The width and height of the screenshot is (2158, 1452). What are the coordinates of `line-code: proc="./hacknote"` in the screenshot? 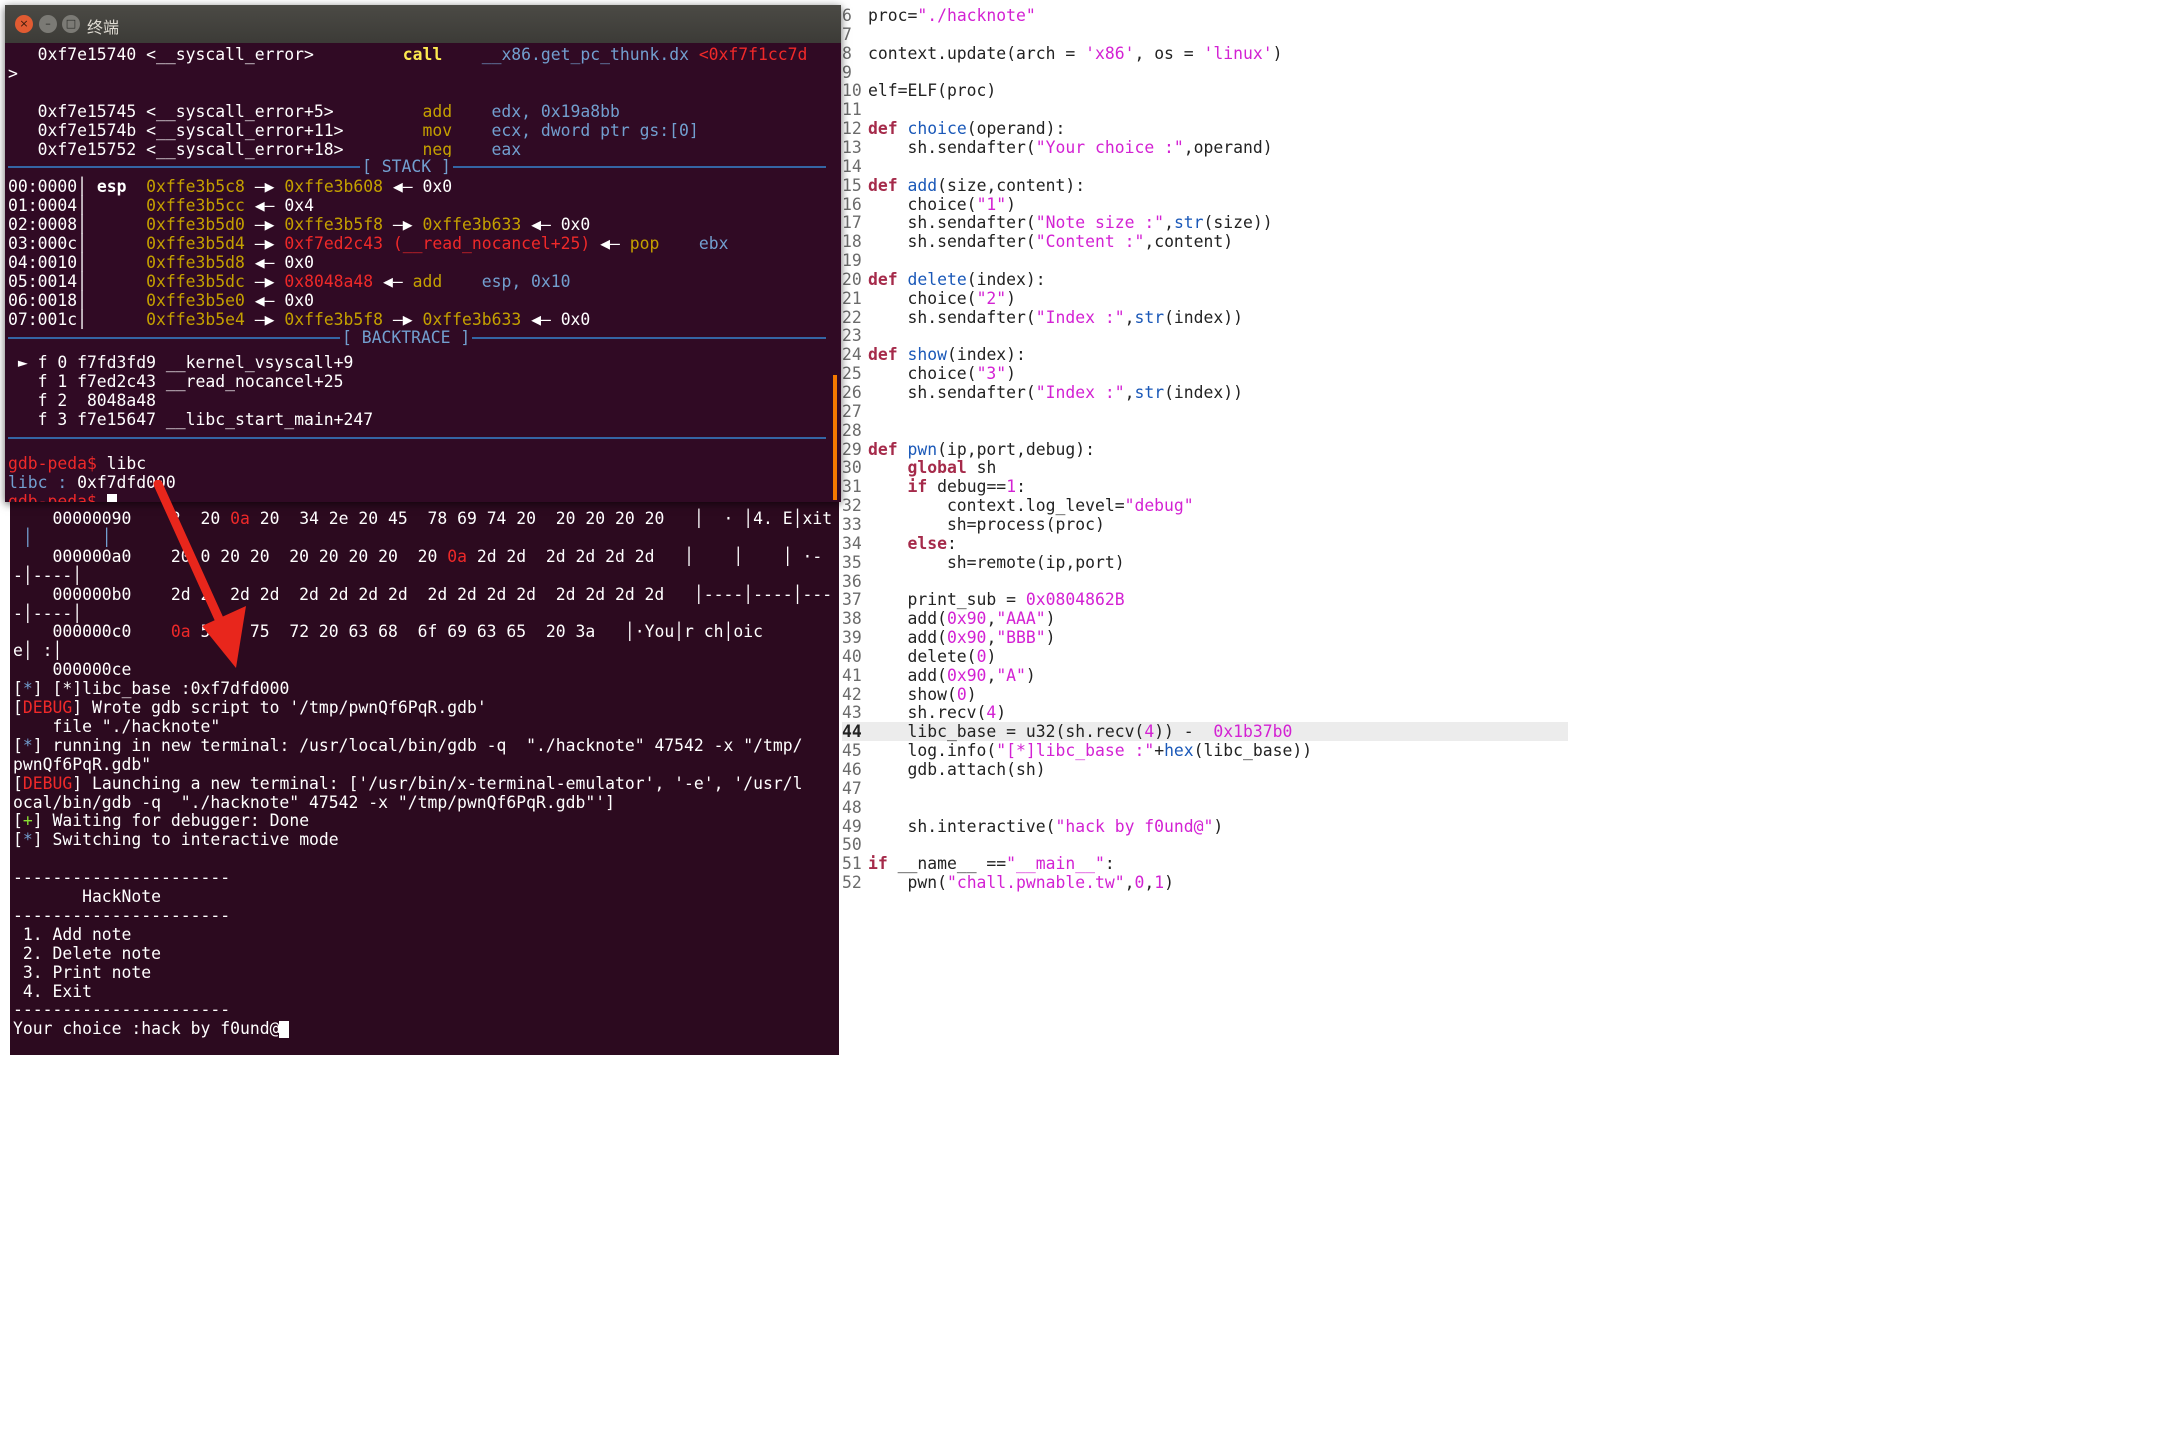 It's located at (952, 15).